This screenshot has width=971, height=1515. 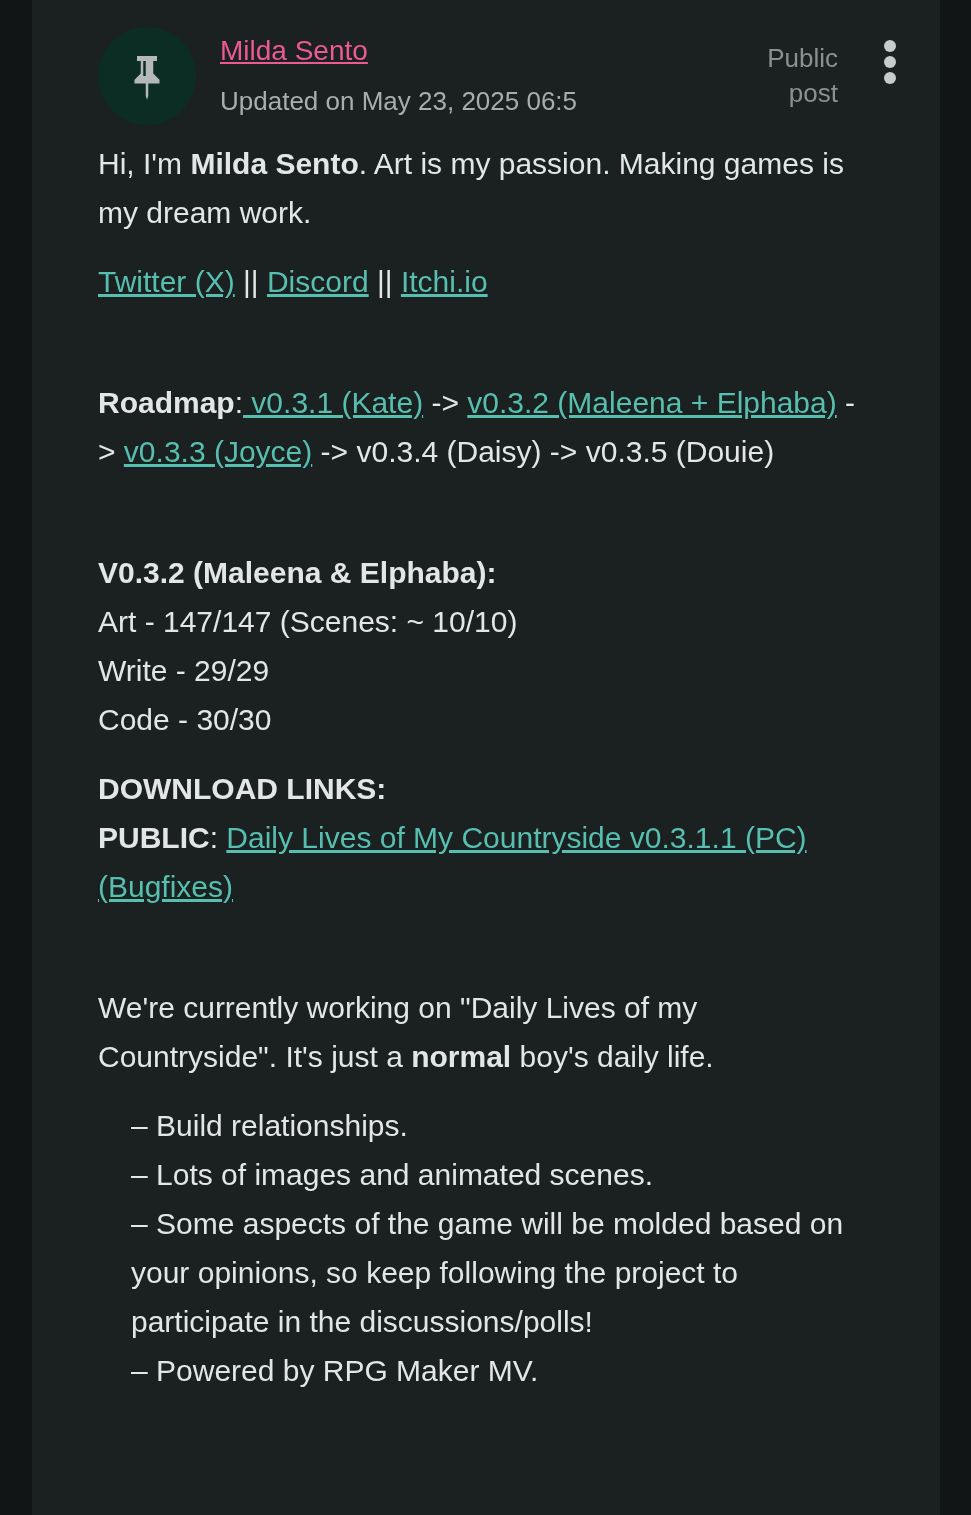 What do you see at coordinates (166, 886) in the screenshot?
I see `post-link: (Bugfixes)` at bounding box center [166, 886].